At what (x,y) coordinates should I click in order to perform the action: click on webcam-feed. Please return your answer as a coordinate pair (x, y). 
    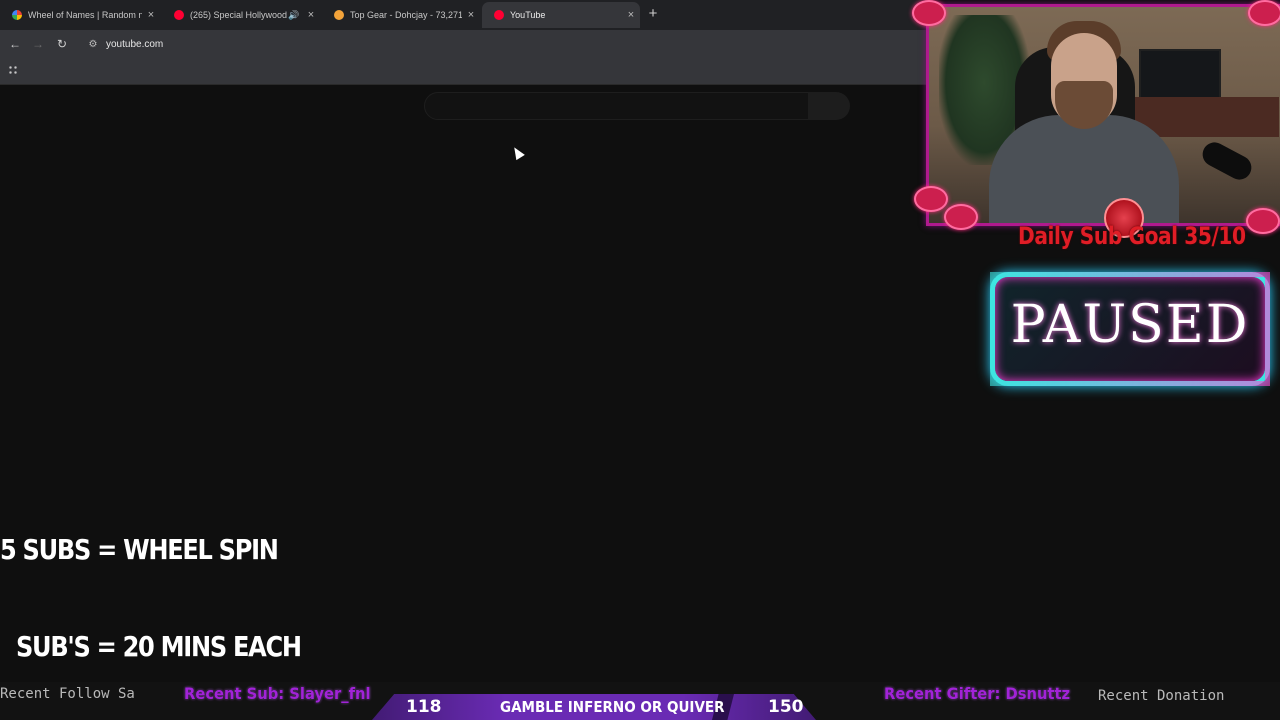
    Looking at the image, I should click on (1103, 115).